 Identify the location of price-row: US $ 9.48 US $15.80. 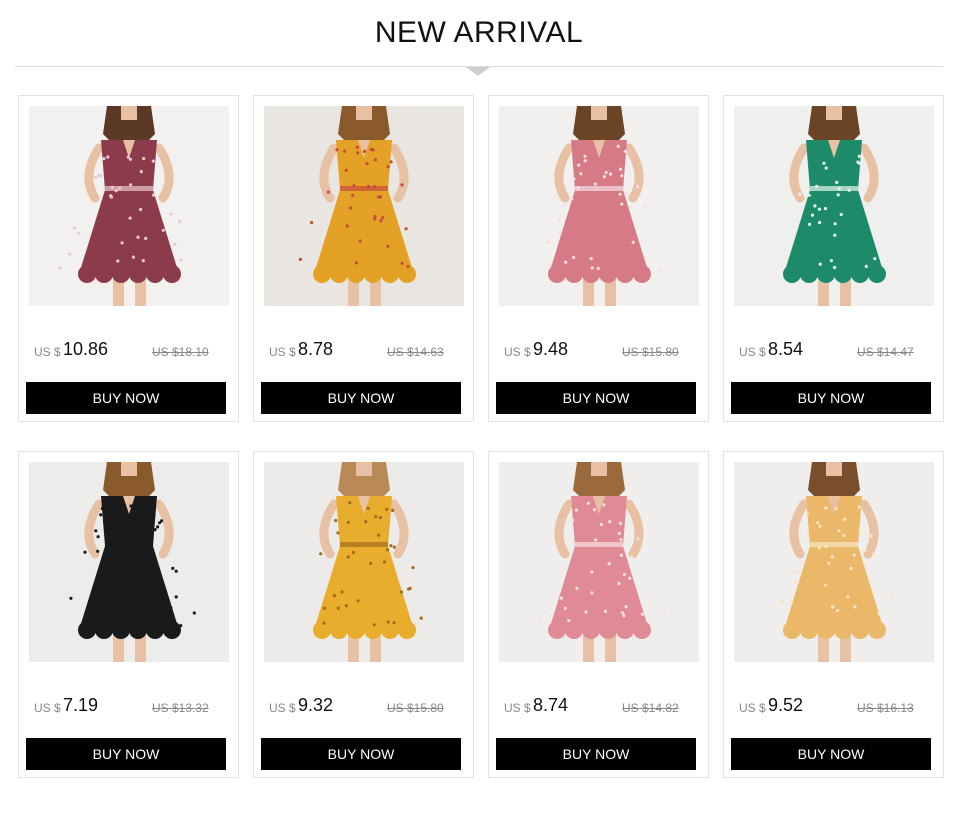
(594, 350).